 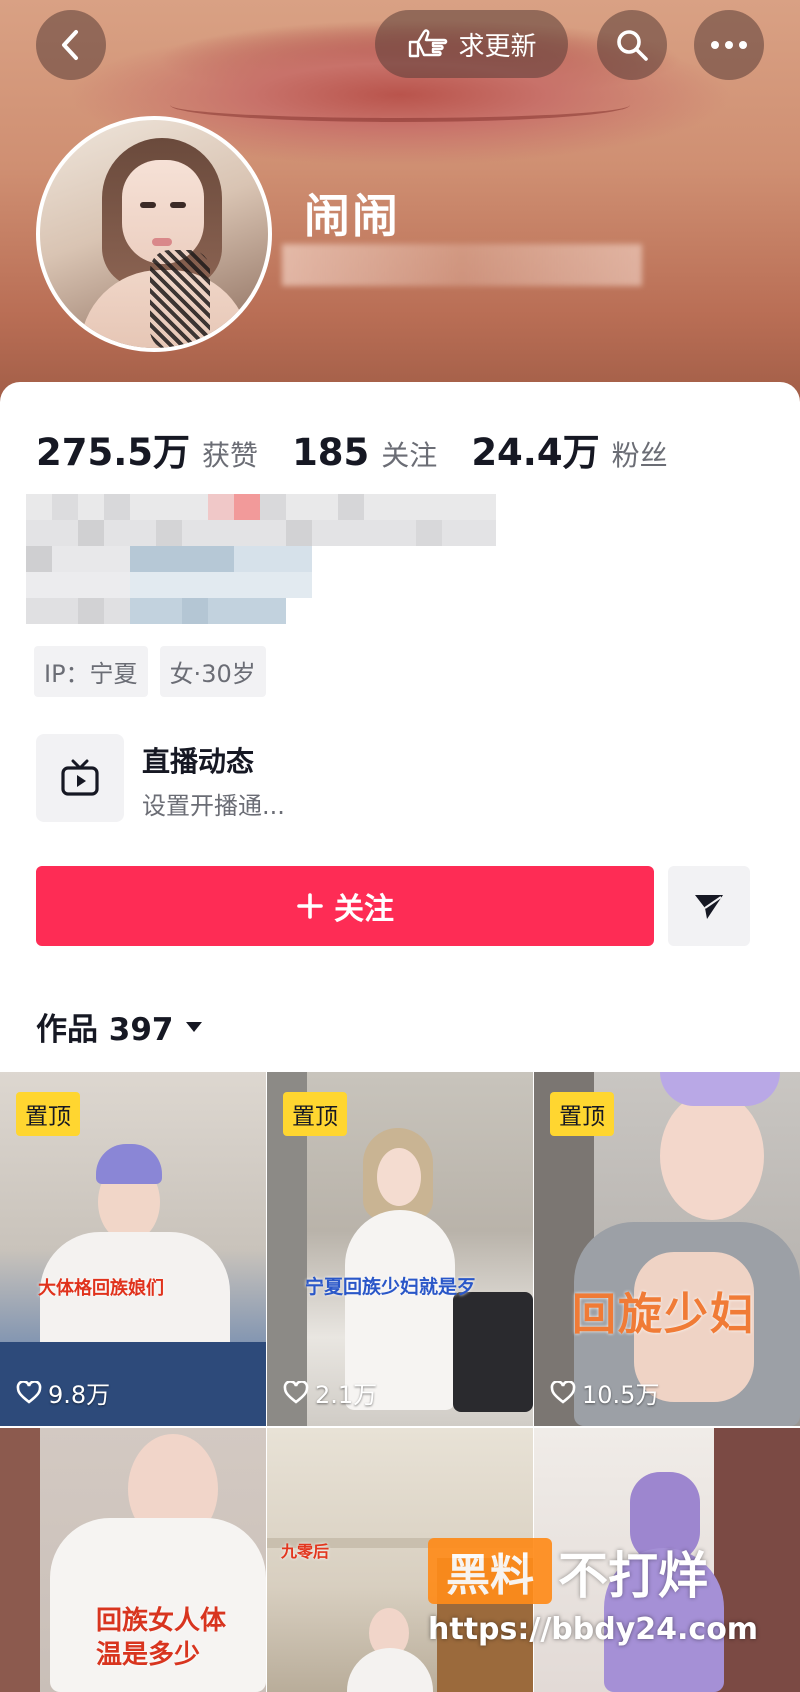 I want to click on likes-count: 275.5万, so click(x=113, y=452).